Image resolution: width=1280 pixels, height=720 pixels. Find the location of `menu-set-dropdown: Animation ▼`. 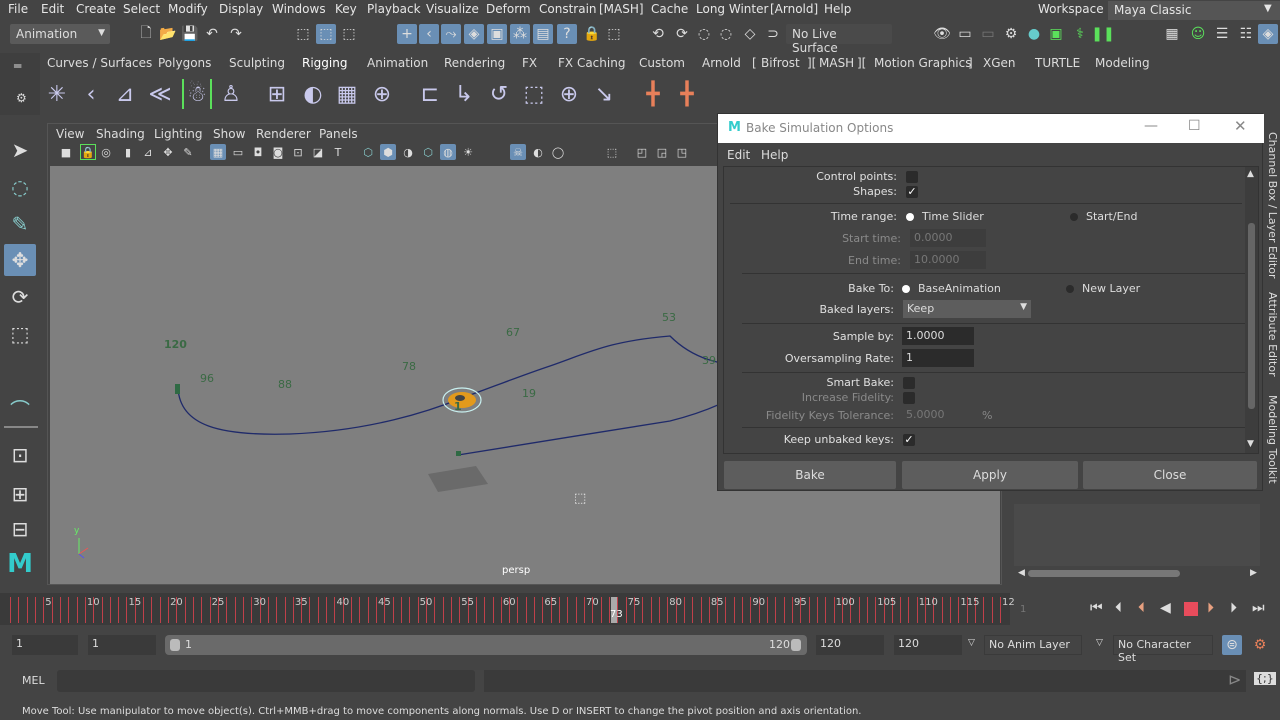

menu-set-dropdown: Animation ▼ is located at coordinates (60, 34).